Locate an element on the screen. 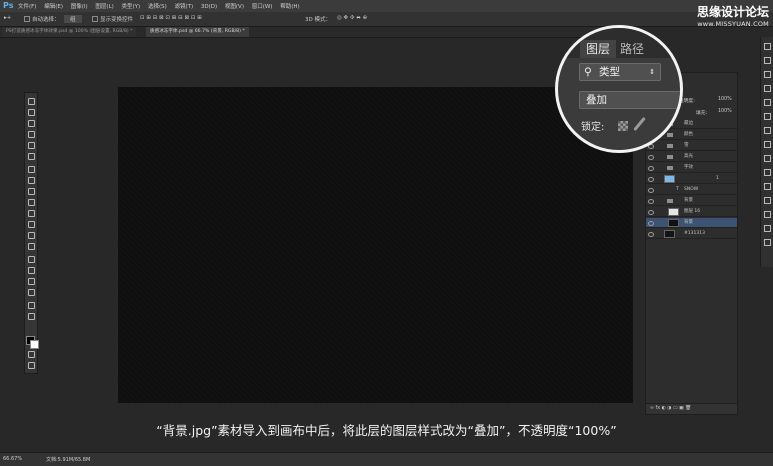  layer-group-row: 高光 is located at coordinates (691, 157).